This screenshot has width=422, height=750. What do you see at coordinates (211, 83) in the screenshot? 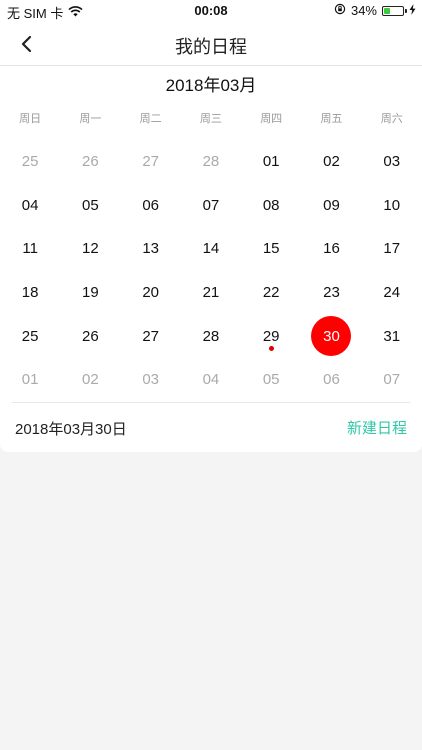
I see `month-title: 2018年03月` at bounding box center [211, 83].